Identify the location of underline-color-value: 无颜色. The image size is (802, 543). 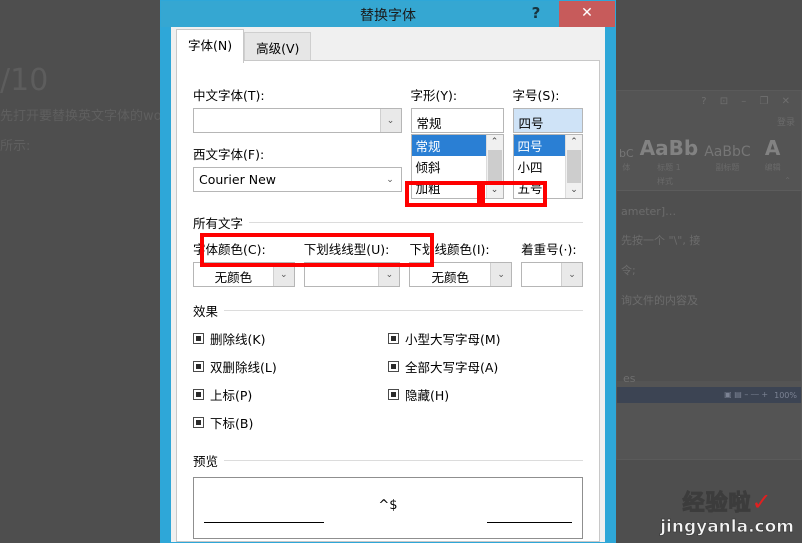
(450, 277).